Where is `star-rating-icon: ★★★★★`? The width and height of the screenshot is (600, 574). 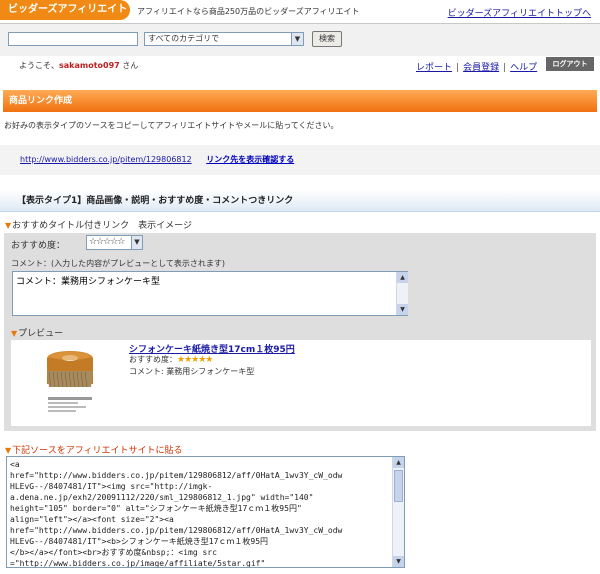
star-rating-icon: ★★★★★ is located at coordinates (195, 360).